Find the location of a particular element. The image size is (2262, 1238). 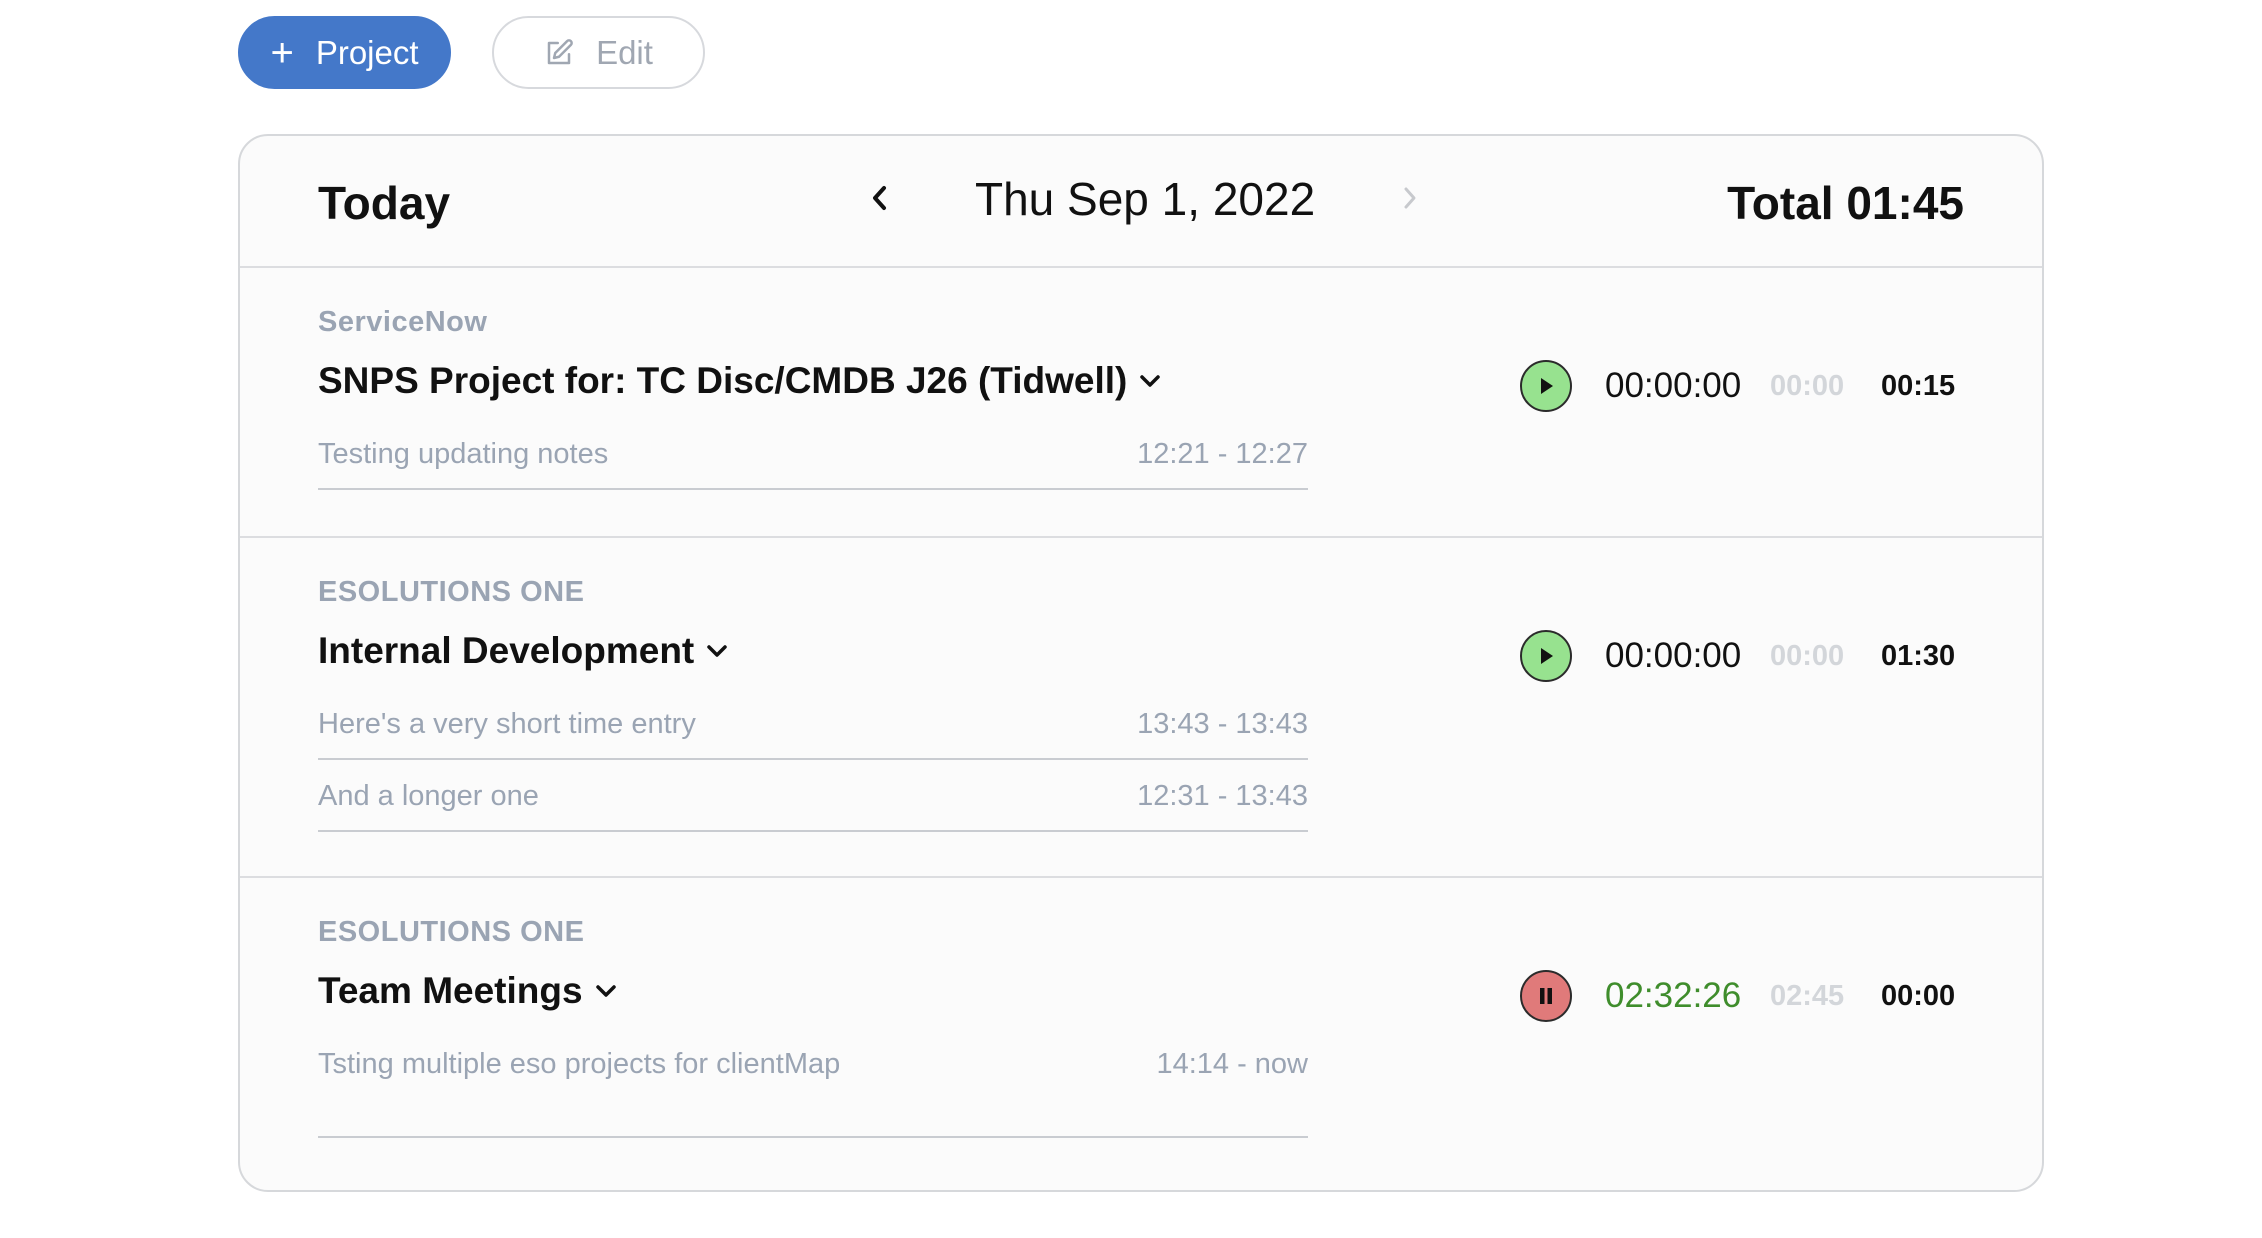

project-duration: 01:30 is located at coordinates (1918, 655).